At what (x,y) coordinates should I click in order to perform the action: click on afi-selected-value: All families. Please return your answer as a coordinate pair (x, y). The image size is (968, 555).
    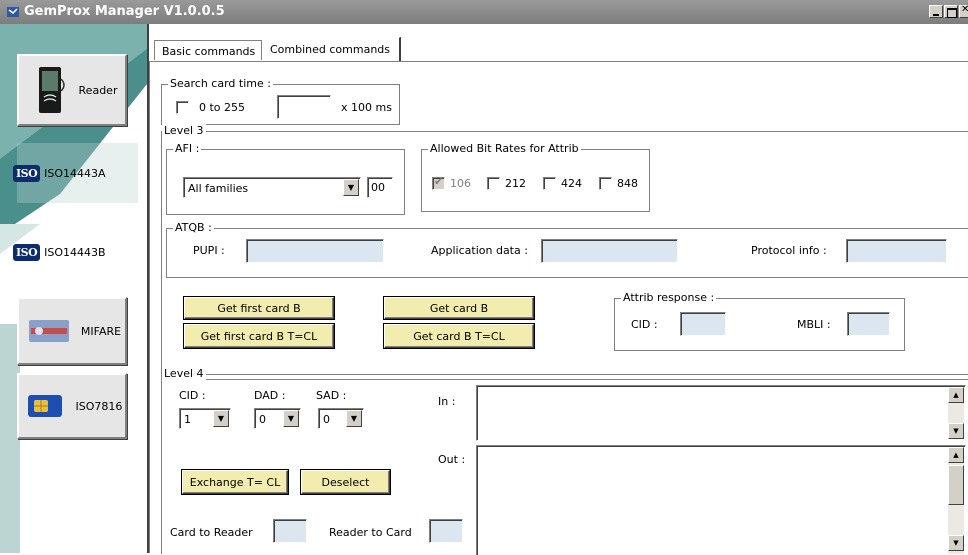
    Looking at the image, I should click on (218, 188).